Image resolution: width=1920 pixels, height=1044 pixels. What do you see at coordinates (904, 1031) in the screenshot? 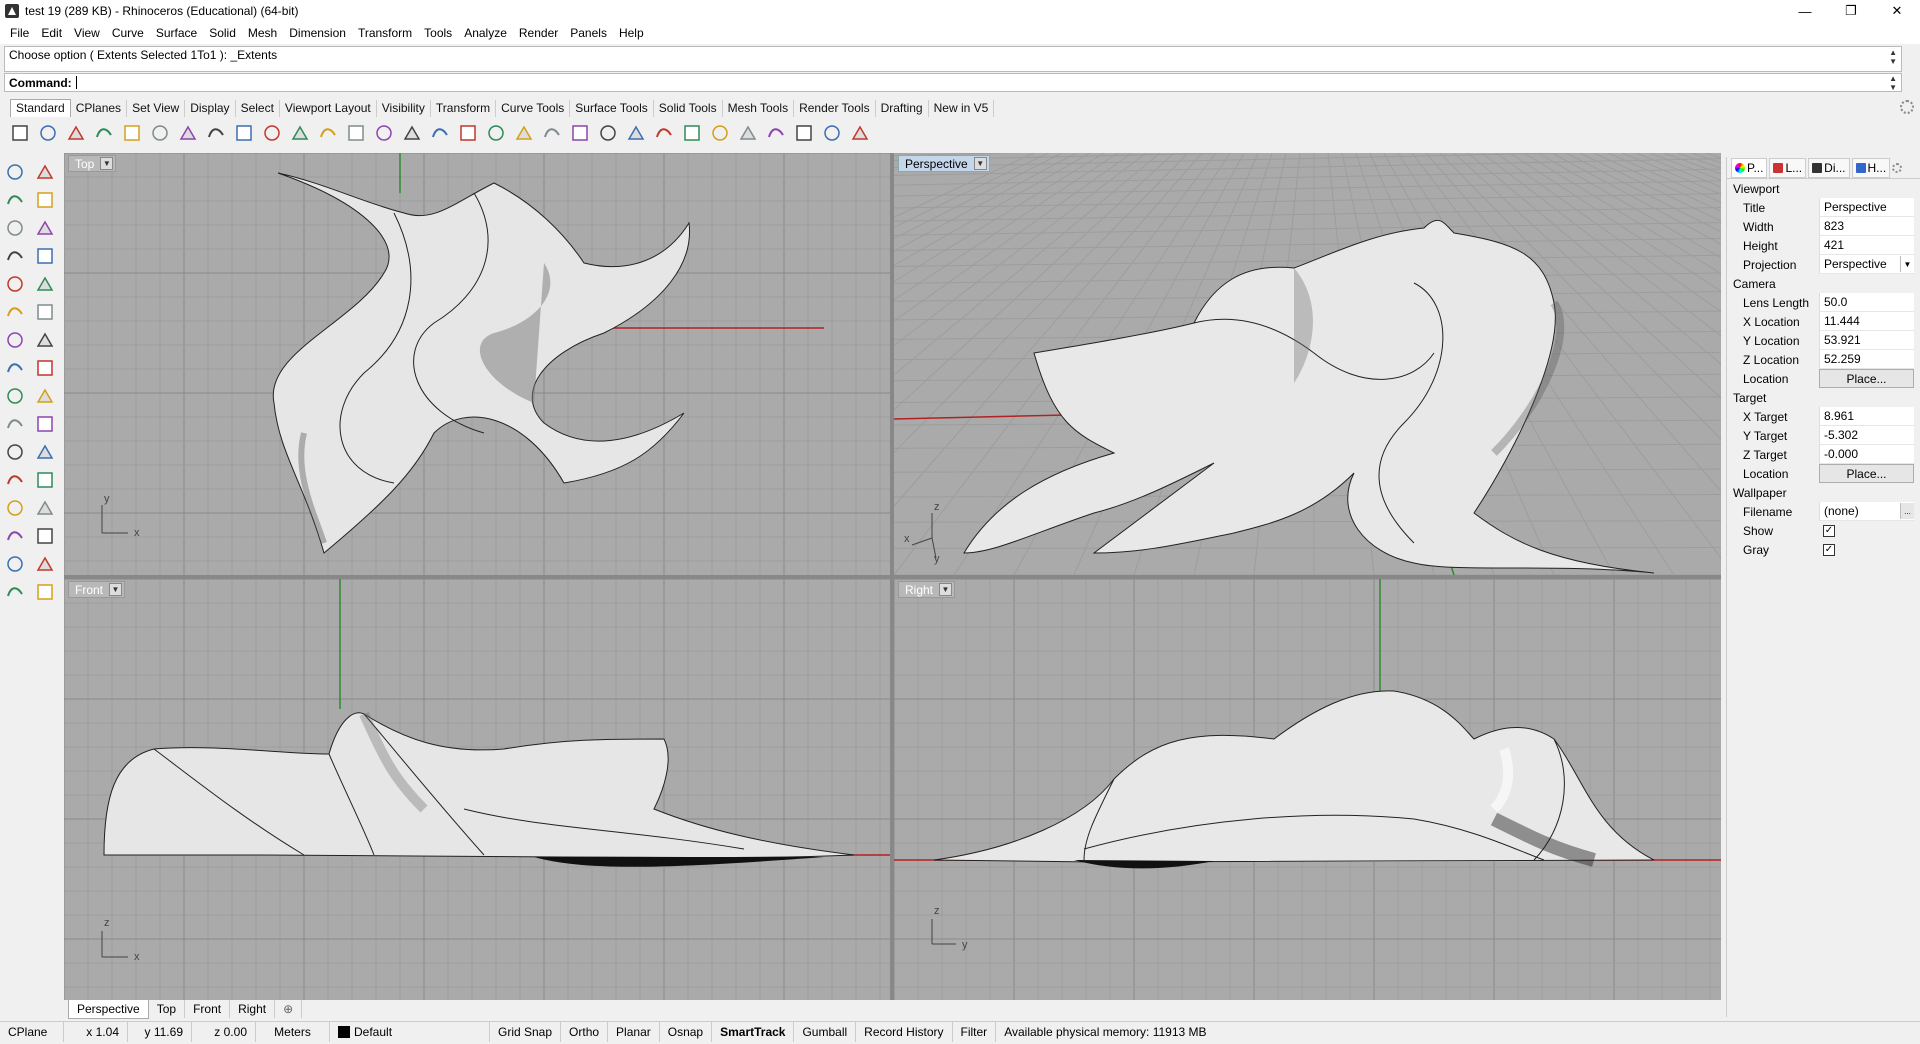
I see `status-record-history: Record History` at bounding box center [904, 1031].